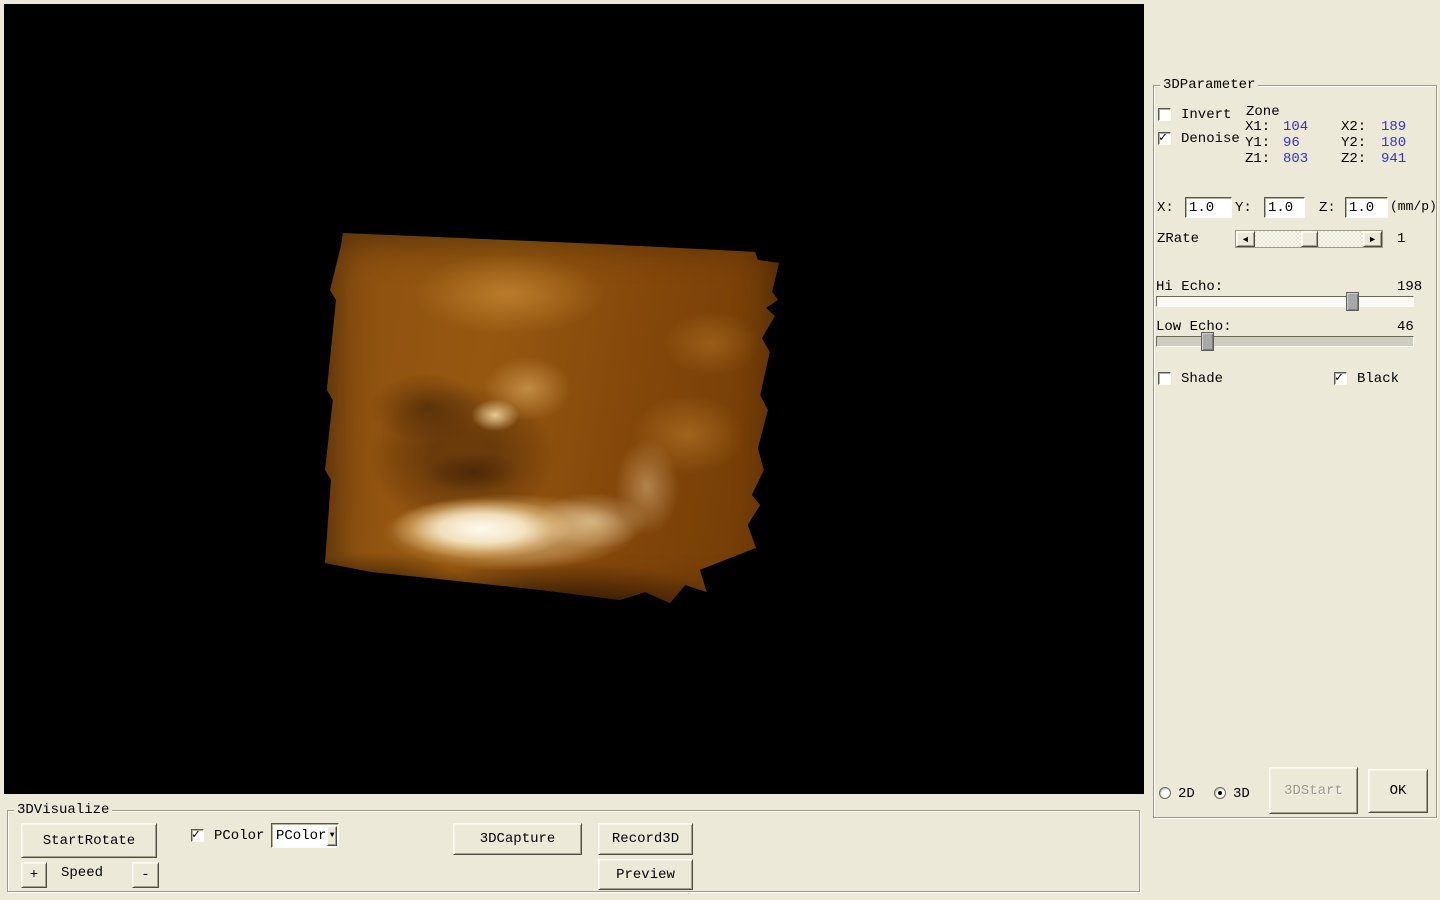  I want to click on ultrasound-volume-render, so click(552, 418).